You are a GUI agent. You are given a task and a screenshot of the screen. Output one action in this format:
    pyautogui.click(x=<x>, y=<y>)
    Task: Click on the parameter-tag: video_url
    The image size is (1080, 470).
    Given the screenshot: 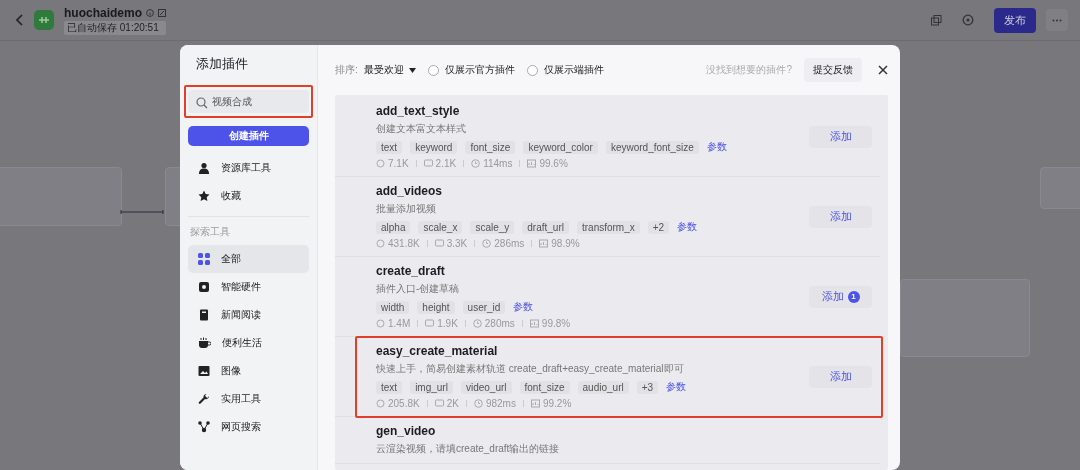 What is the action you would take?
    pyautogui.click(x=486, y=387)
    